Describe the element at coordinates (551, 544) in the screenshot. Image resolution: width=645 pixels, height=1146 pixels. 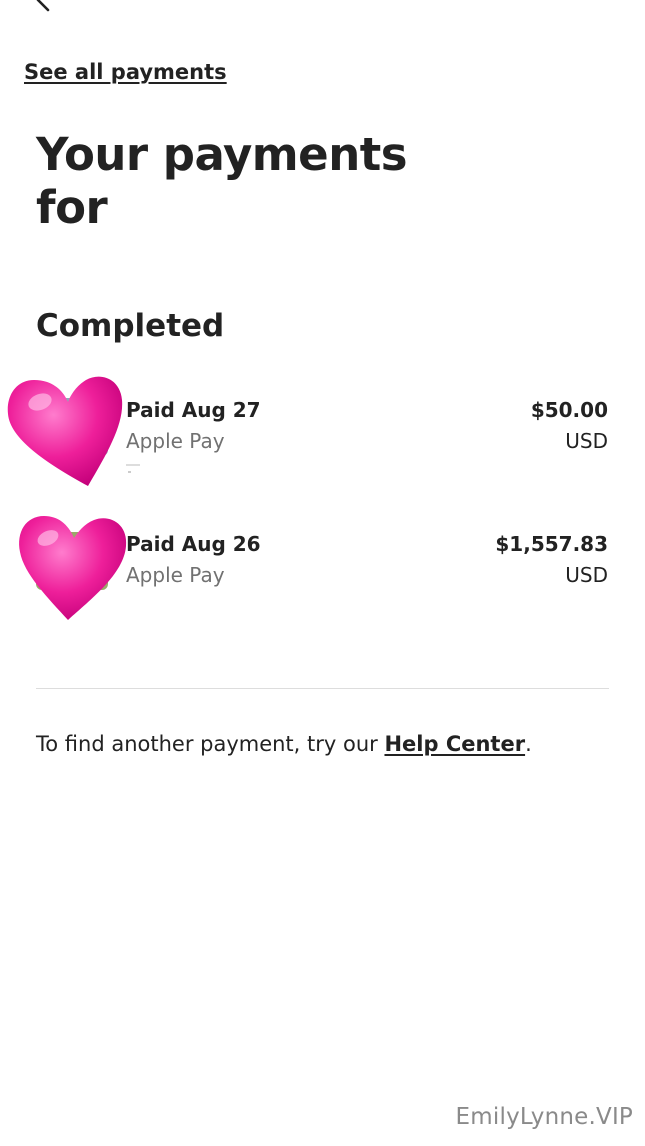
I see `payment-amount: $1,557.83` at that location.